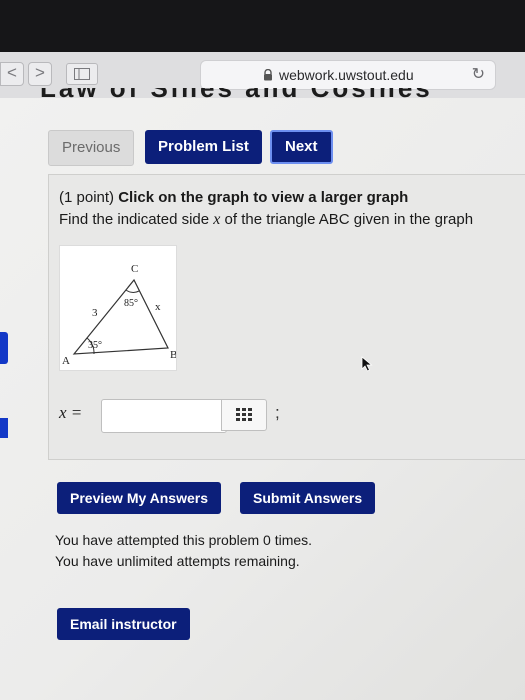  I want to click on page-title: Law of Sines and Cosines, so click(282, 95).